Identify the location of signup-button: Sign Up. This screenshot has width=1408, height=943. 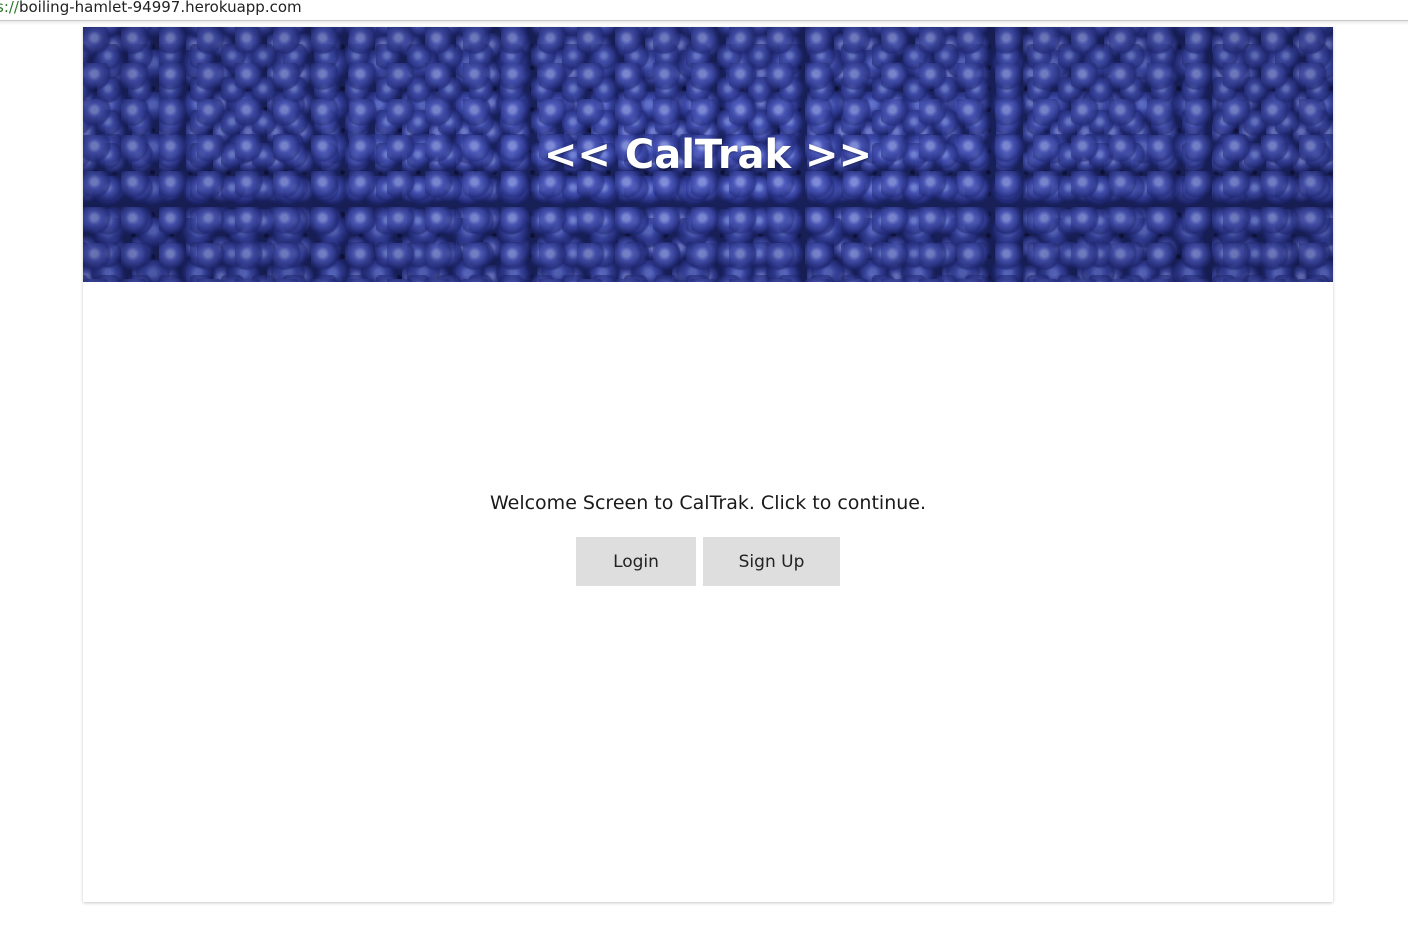
(771, 561).